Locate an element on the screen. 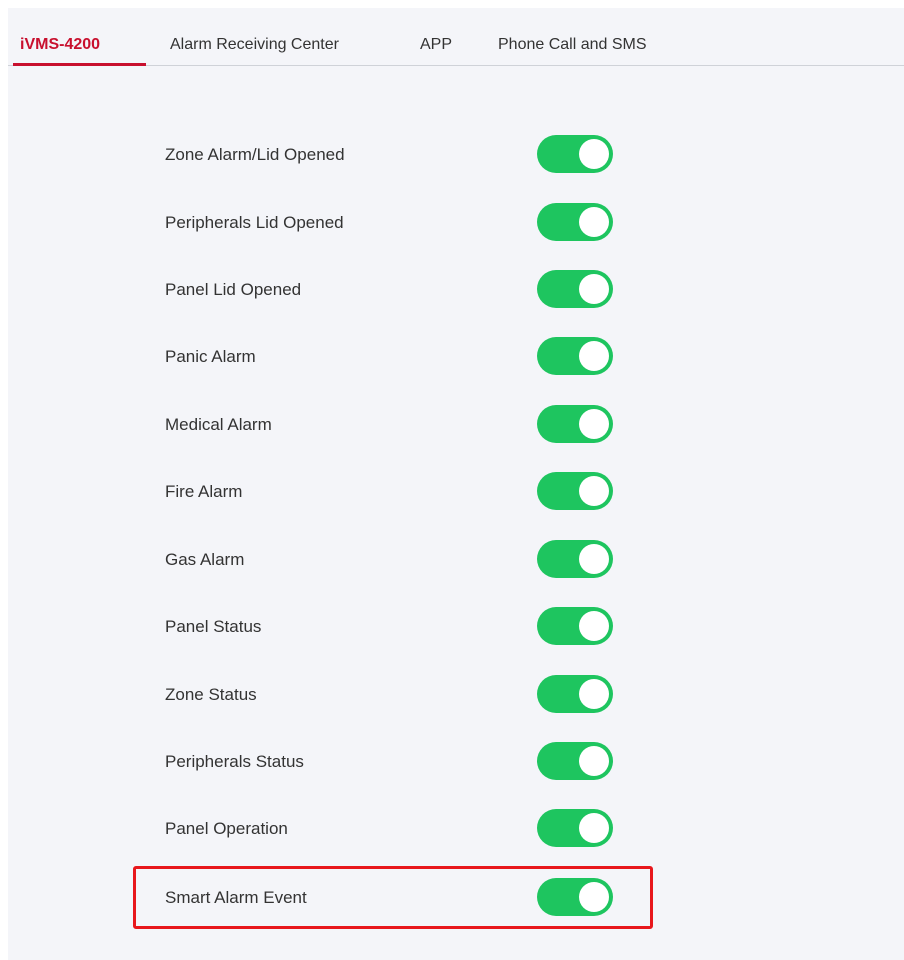  smart-alarm-event-toggle is located at coordinates (575, 897).